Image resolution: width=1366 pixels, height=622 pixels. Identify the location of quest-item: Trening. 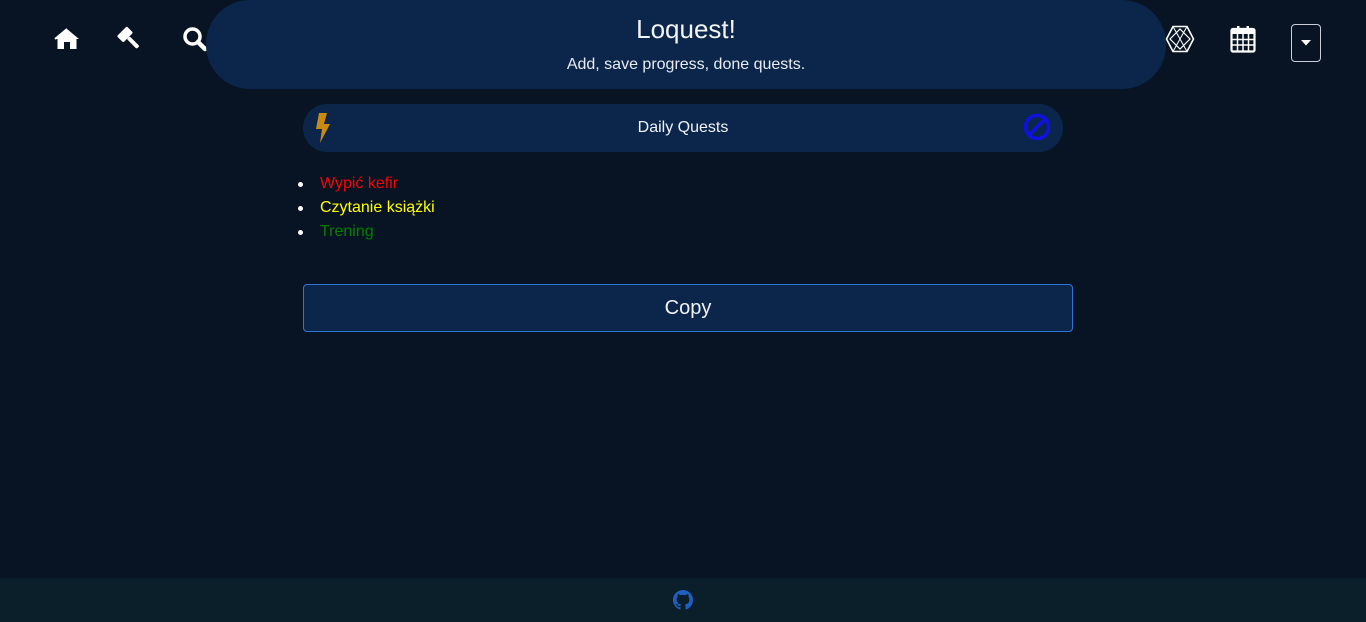
(366, 232).